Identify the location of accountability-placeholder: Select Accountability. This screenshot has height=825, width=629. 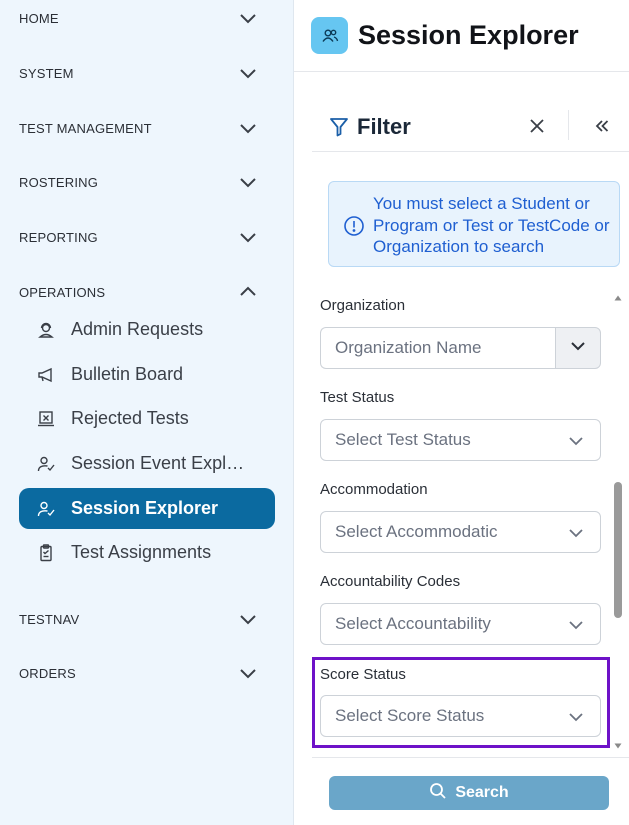
(413, 623).